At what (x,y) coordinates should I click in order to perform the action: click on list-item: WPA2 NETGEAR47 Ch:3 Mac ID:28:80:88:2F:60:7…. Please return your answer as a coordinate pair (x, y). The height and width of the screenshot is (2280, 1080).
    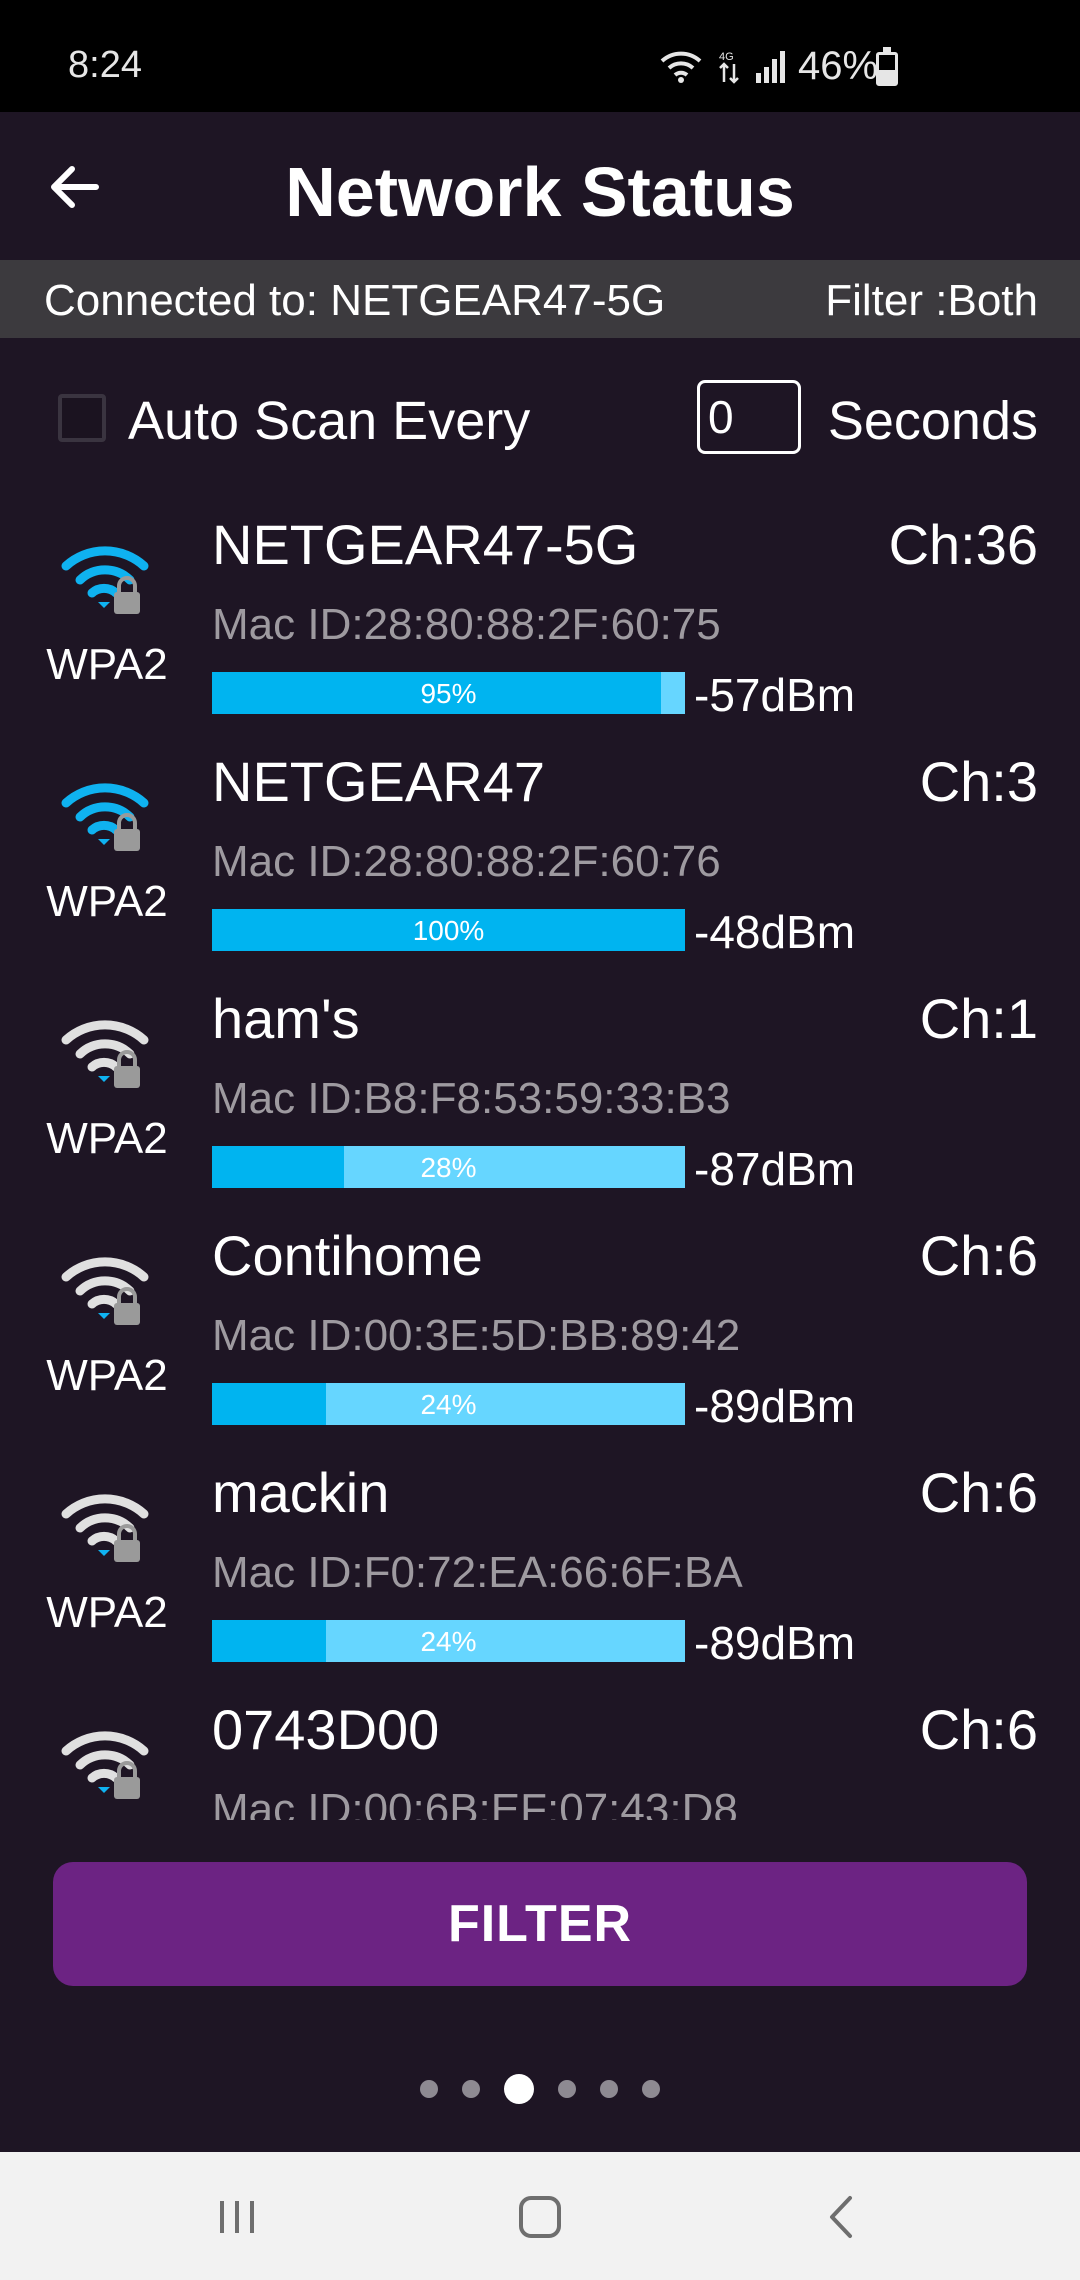
    Looking at the image, I should click on (540, 855).